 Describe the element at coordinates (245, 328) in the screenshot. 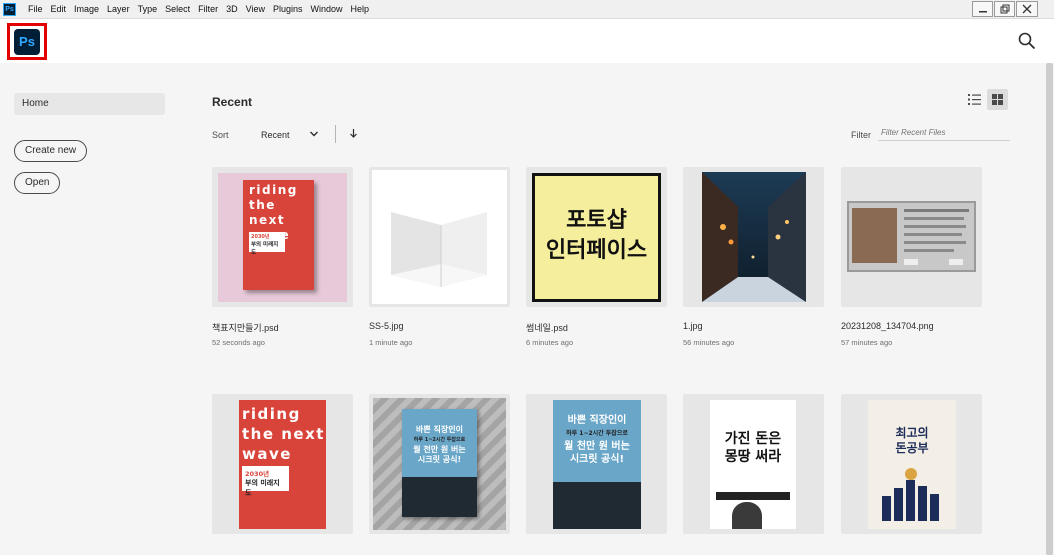

I see `file-name: 책표지만들기.psd` at that location.